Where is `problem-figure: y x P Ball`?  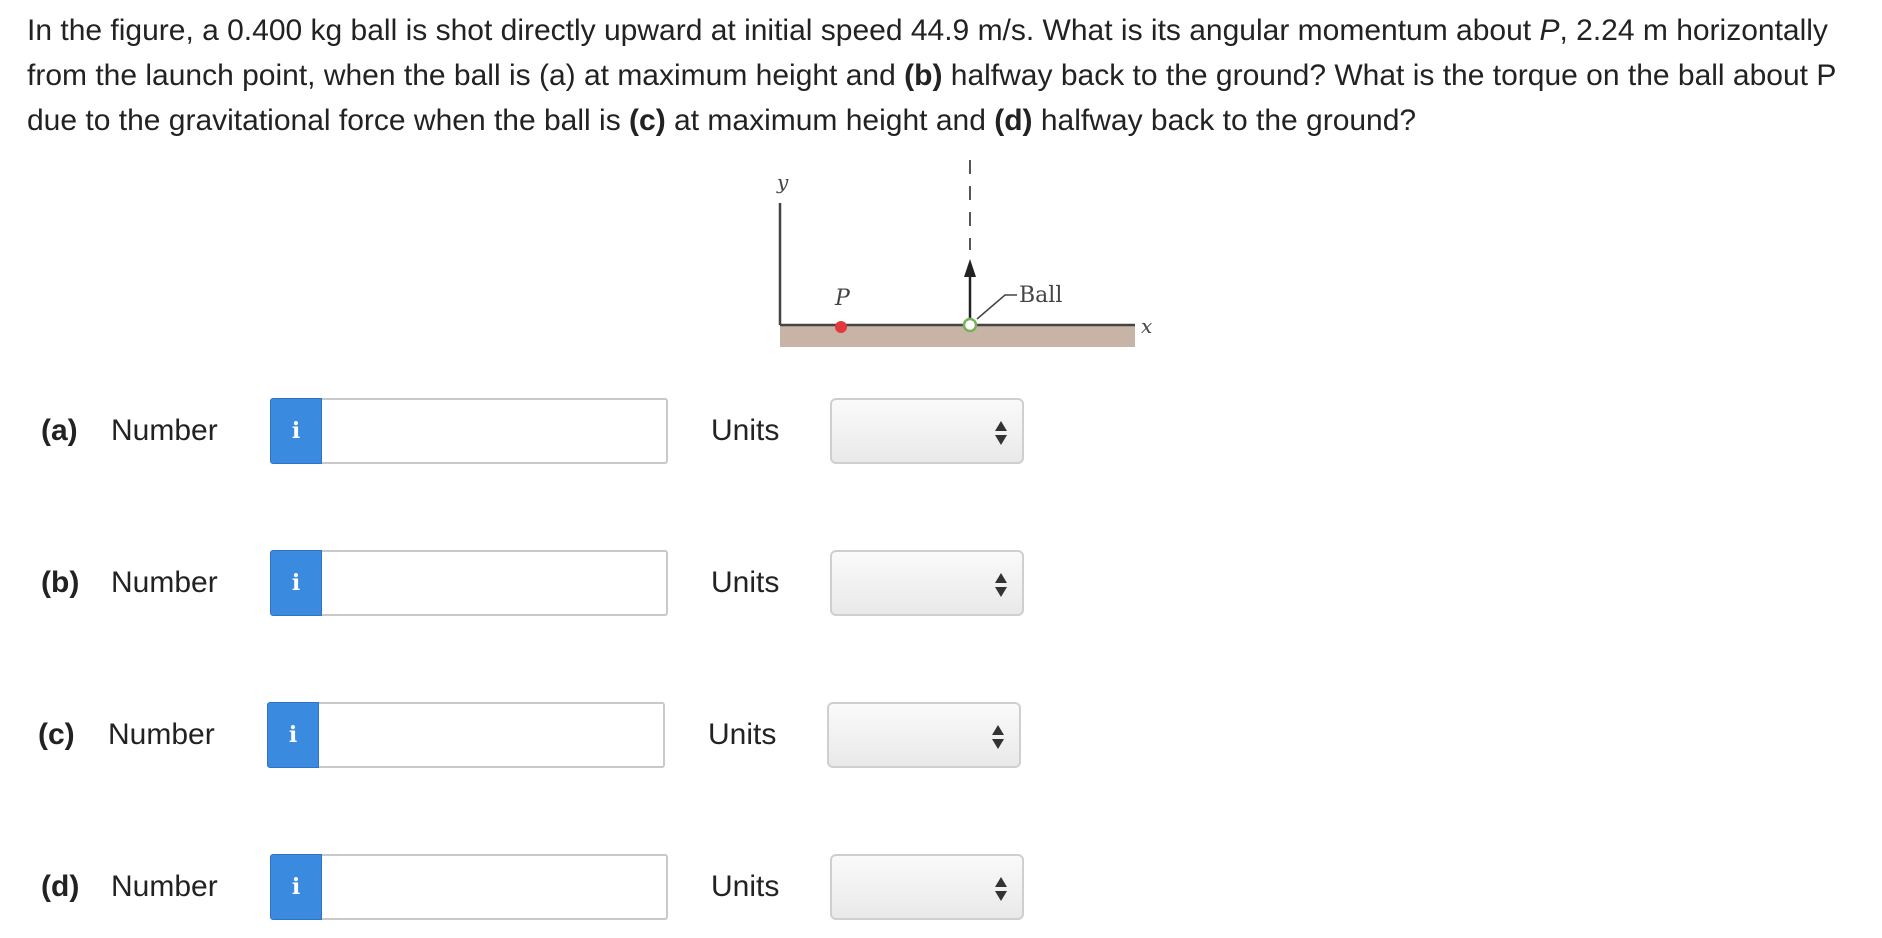
problem-figure: y x P Ball is located at coordinates (964, 253).